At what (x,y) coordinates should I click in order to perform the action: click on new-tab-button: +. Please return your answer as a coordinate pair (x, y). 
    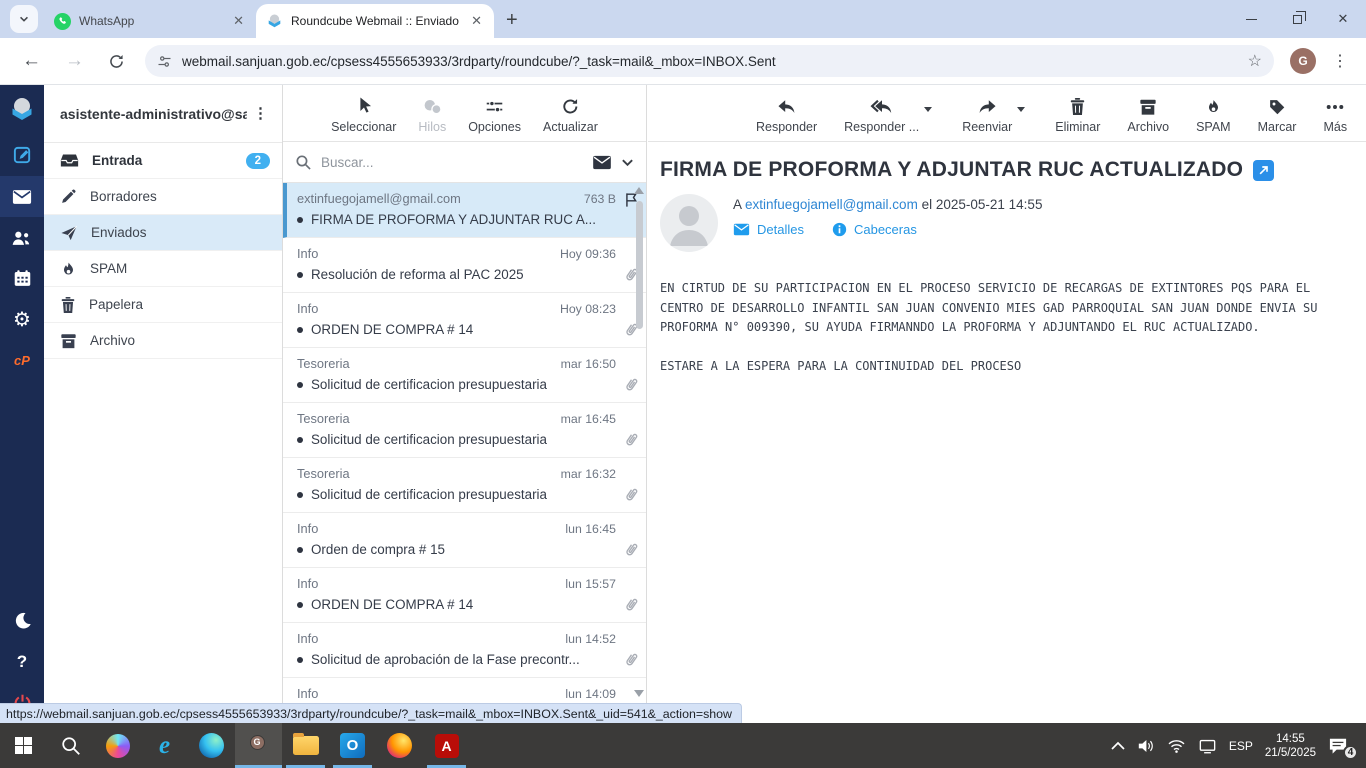
    Looking at the image, I should click on (512, 23).